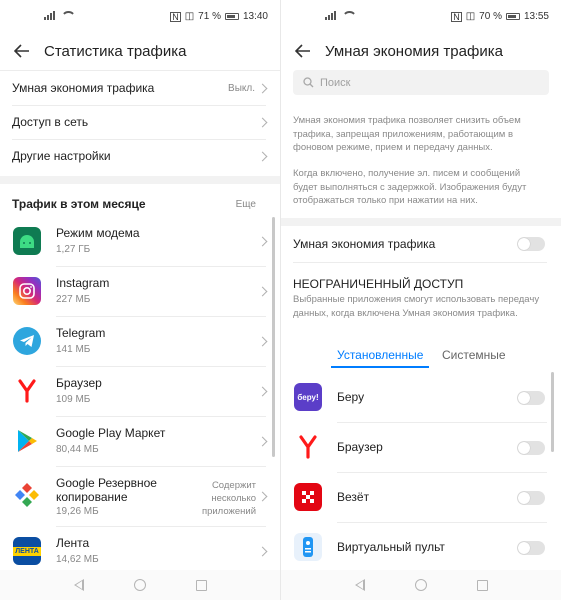 The width and height of the screenshot is (561, 600). I want to click on tab-bar: Установленные Системные, so click(421, 356).